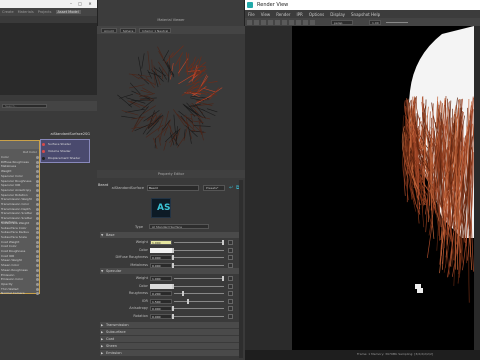  Describe the element at coordinates (256, 22) in the screenshot. I see `ipr-icon` at that location.